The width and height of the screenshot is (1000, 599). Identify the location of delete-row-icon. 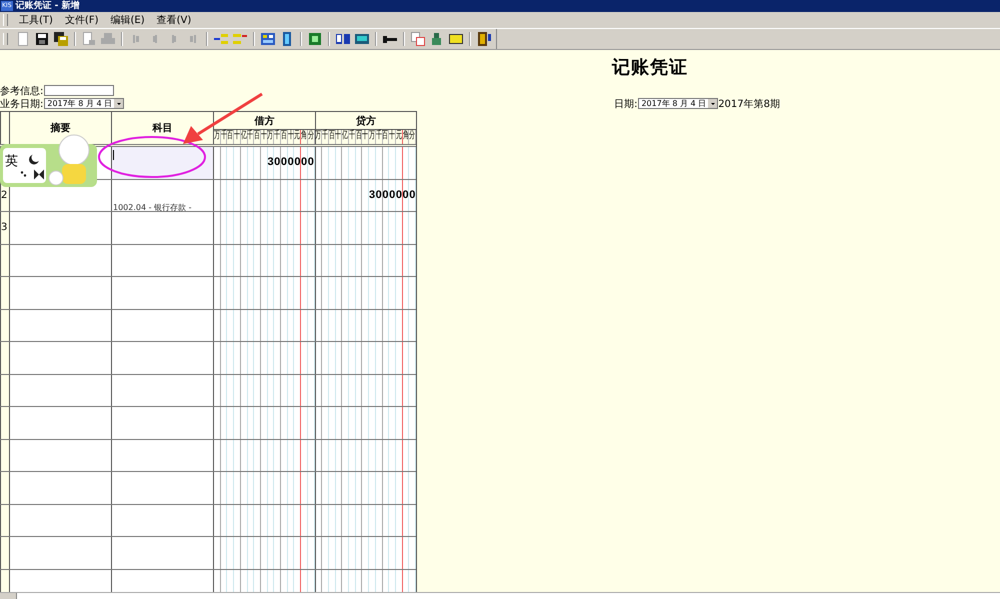
(240, 39).